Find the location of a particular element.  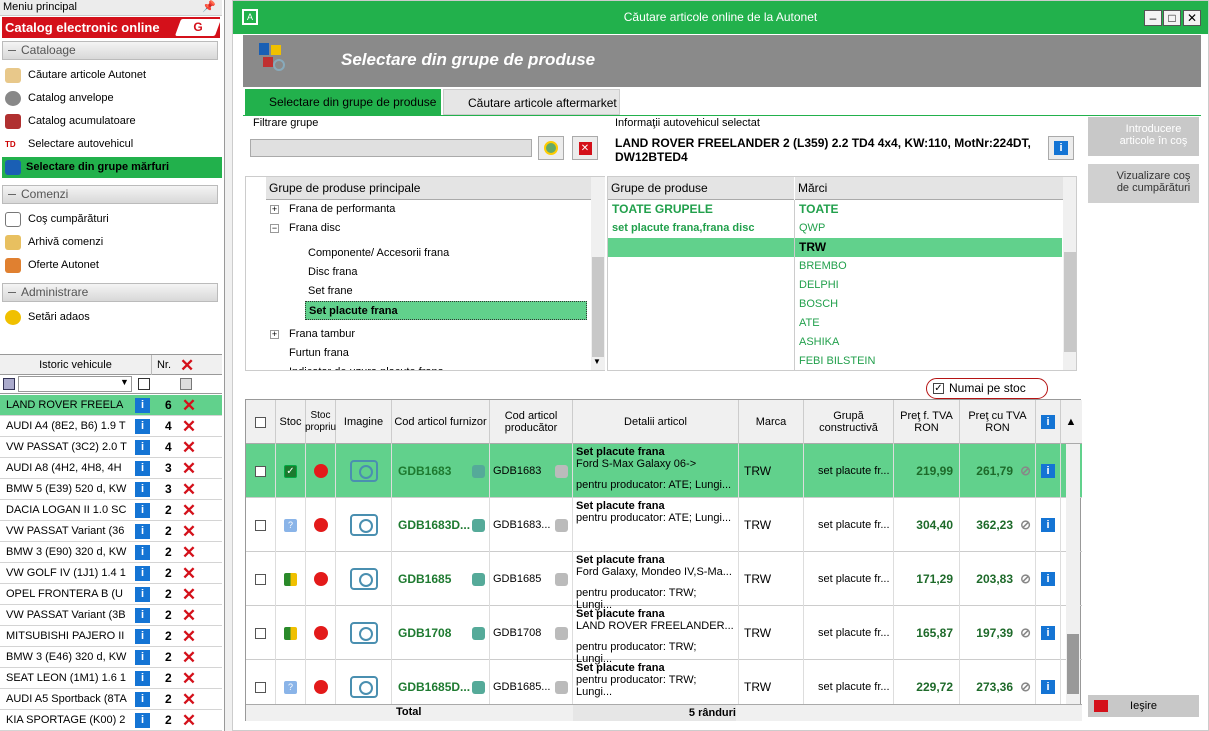

menu-item-arhiva: Arhivă comenzi is located at coordinates (112, 242).